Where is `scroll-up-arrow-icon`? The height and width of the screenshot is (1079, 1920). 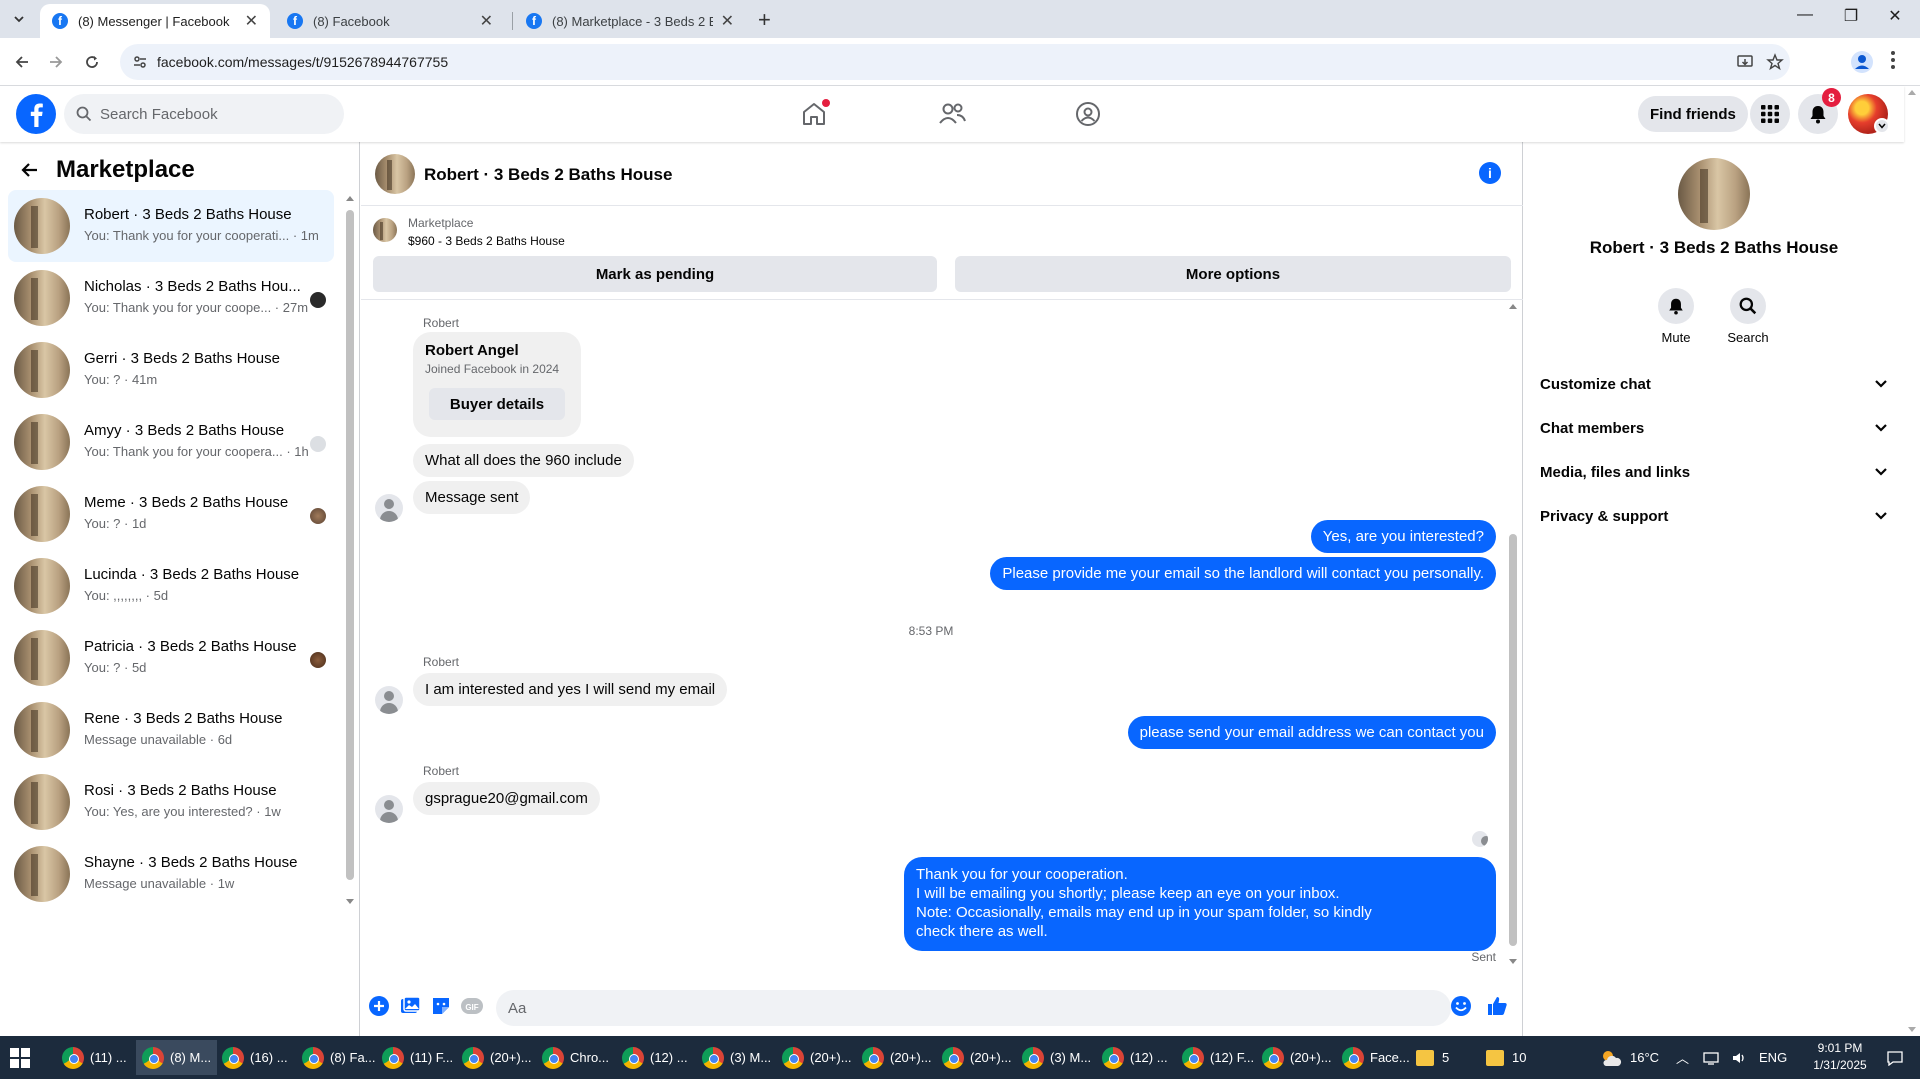 scroll-up-arrow-icon is located at coordinates (1513, 306).